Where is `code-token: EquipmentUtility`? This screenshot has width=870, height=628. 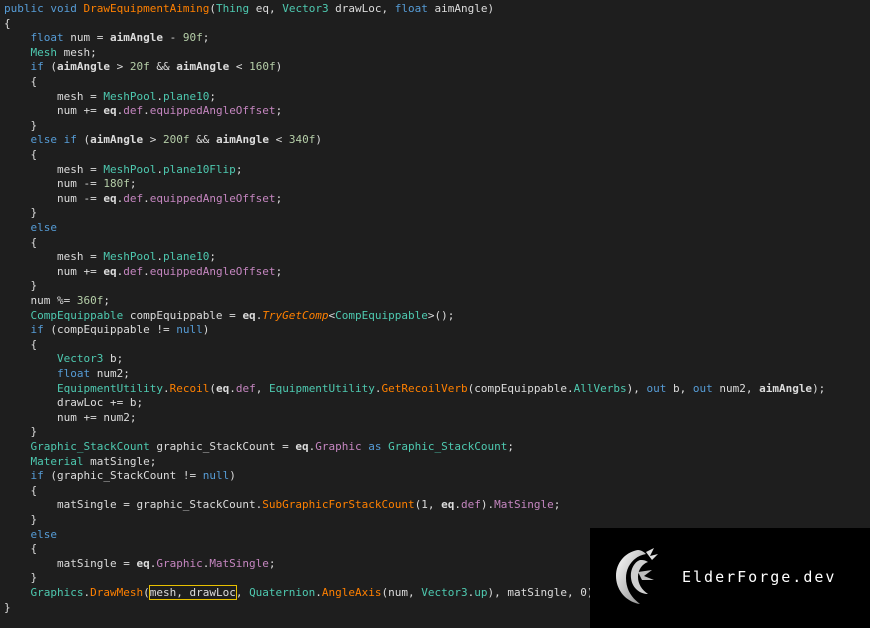 code-token: EquipmentUtility is located at coordinates (321, 388).